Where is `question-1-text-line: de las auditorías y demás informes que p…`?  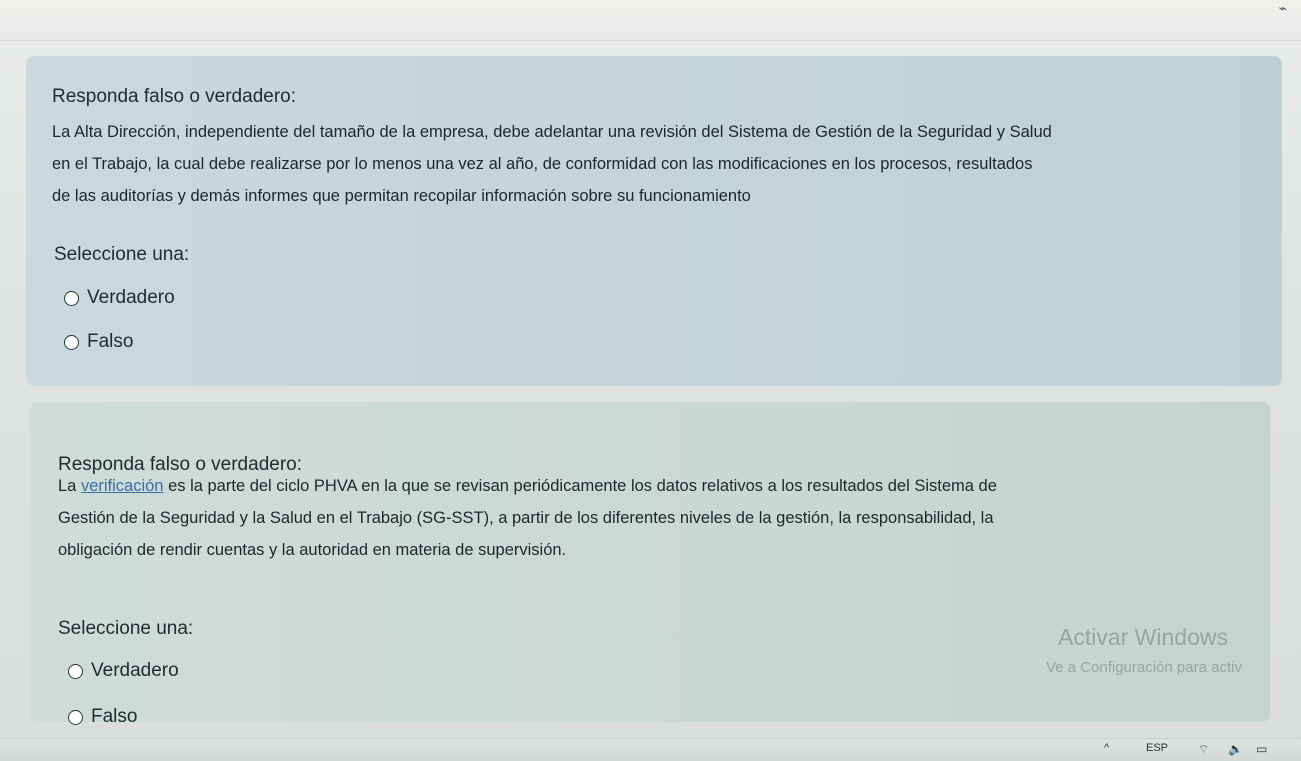
question-1-text-line: de las auditorías y demás informes que p… is located at coordinates (401, 196).